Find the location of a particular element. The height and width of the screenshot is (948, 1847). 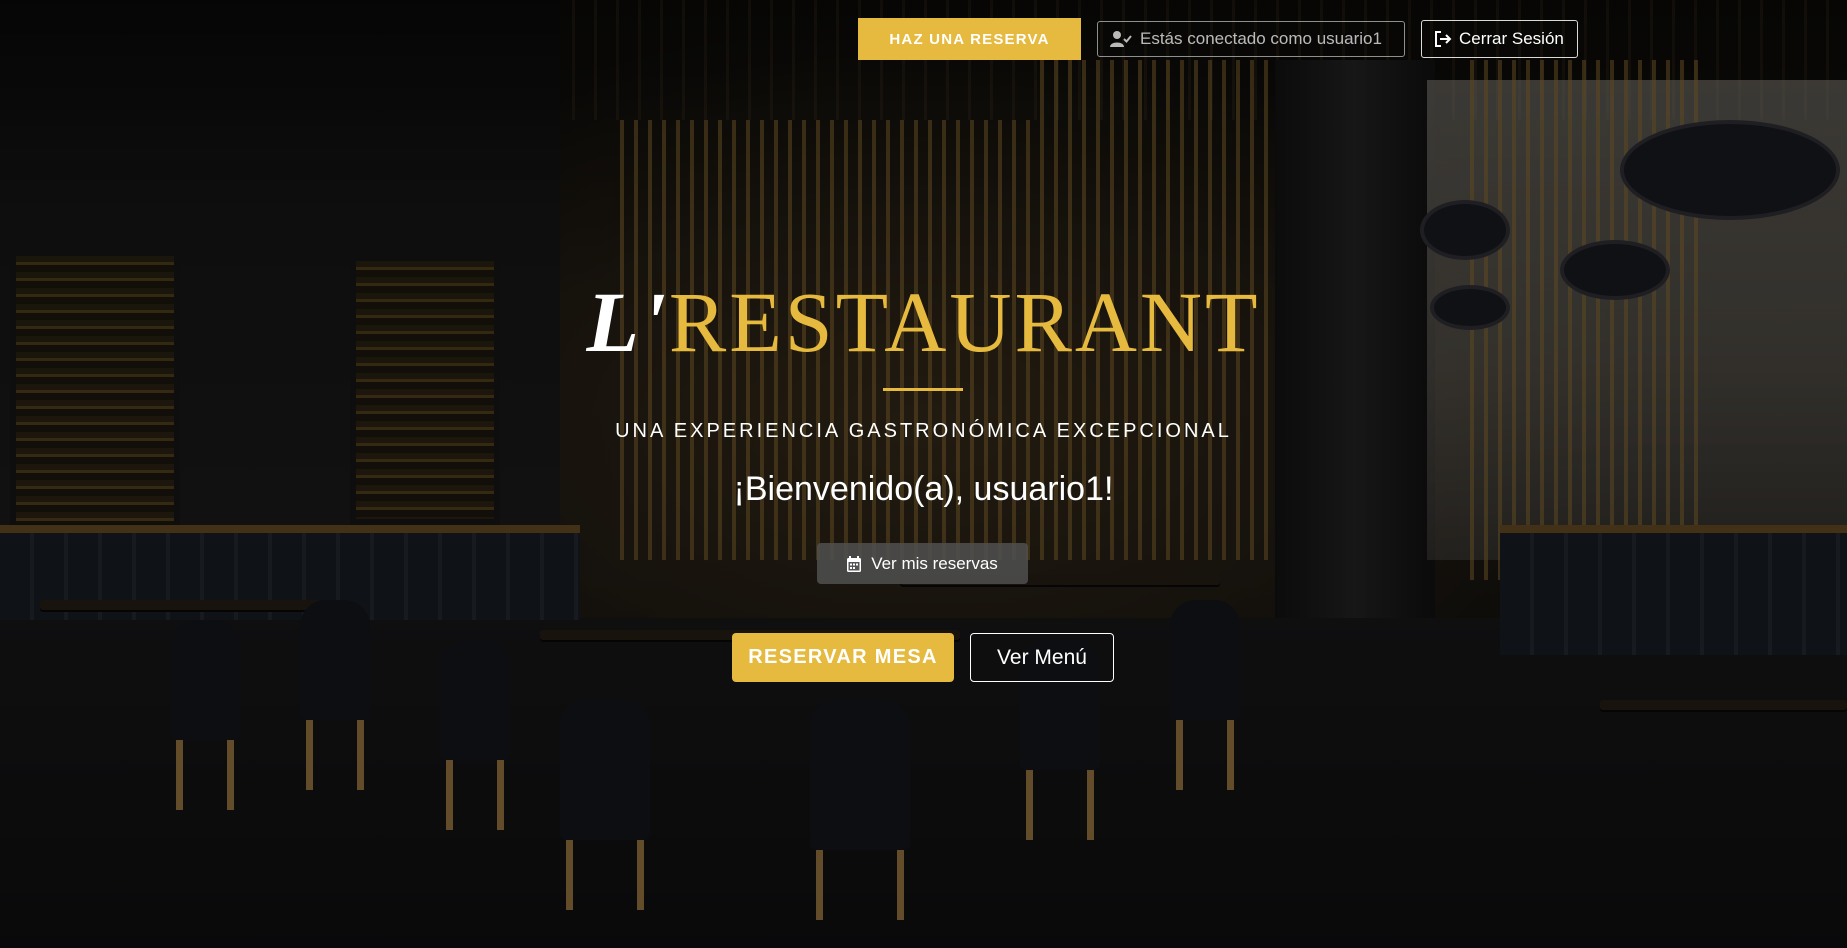

make-reservation-button: HAZ UNA RESERVA is located at coordinates (969, 39).